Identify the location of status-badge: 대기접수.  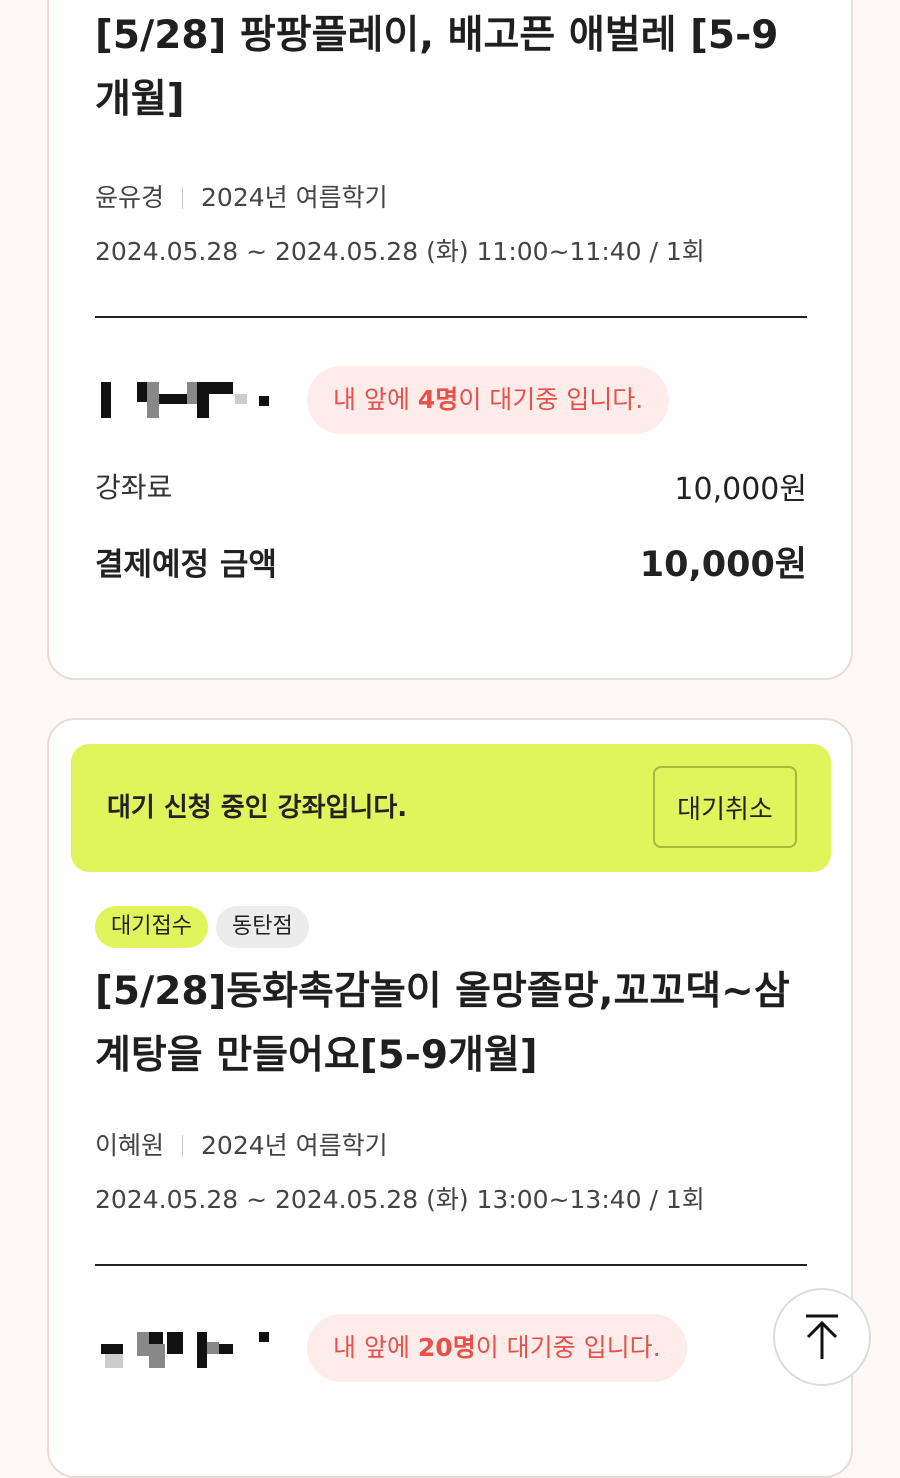
(151, 927).